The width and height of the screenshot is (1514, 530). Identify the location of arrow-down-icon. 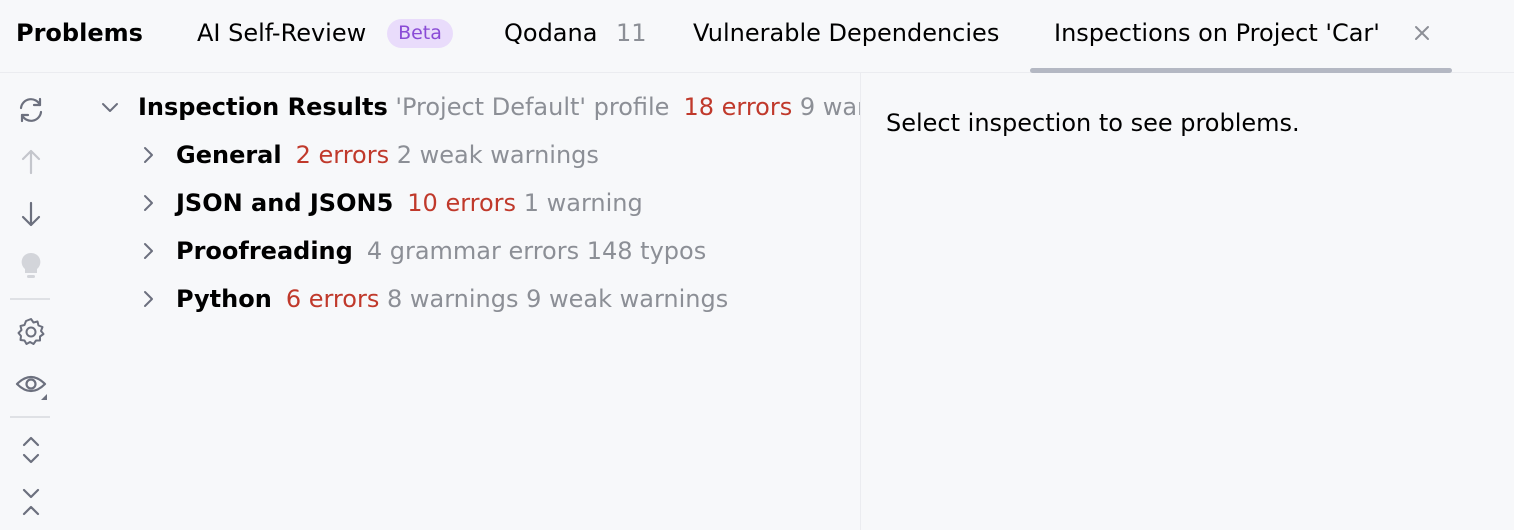
(31, 214).